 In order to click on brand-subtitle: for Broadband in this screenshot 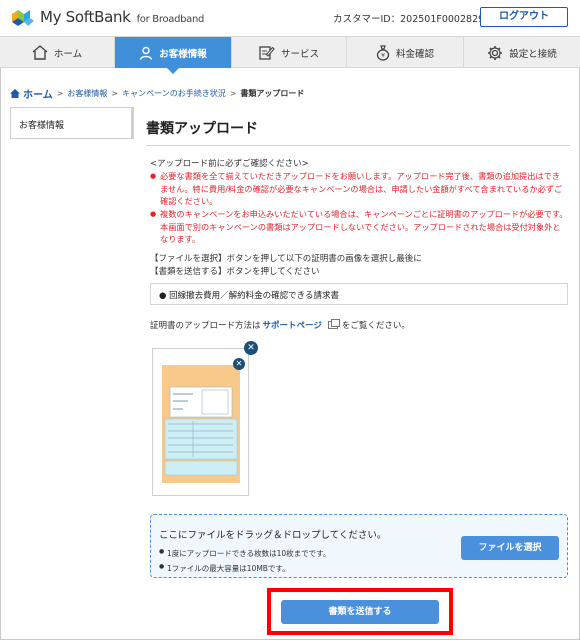, I will do `click(170, 19)`.